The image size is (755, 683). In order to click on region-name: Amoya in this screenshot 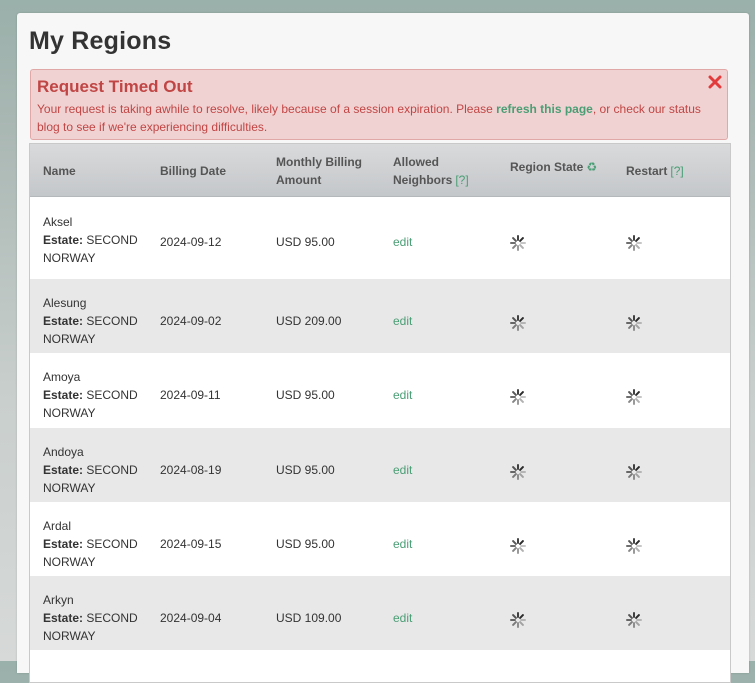, I will do `click(62, 377)`.